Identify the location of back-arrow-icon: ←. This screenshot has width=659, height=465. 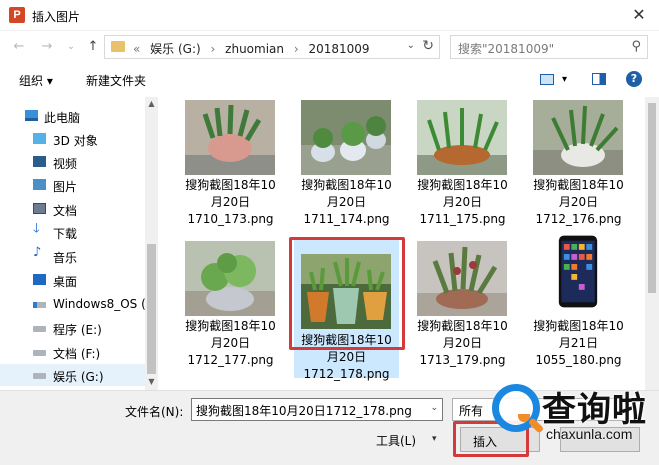
(19, 46).